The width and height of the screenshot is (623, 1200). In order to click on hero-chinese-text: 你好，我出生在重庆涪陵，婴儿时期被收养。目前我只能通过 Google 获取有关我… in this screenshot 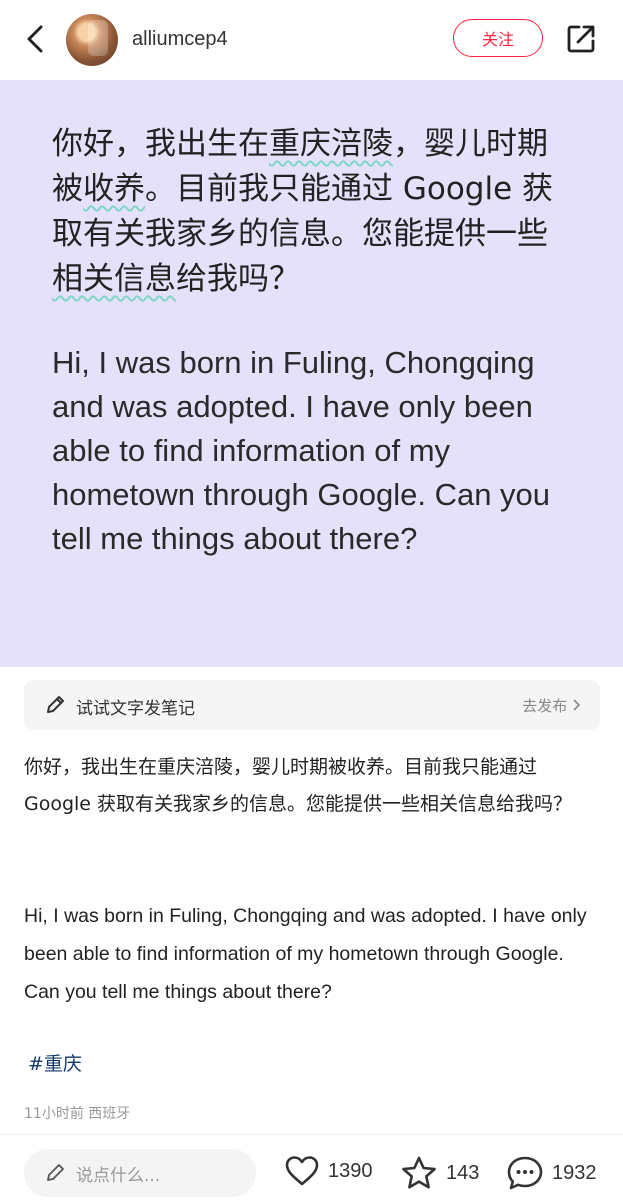, I will do `click(303, 211)`.